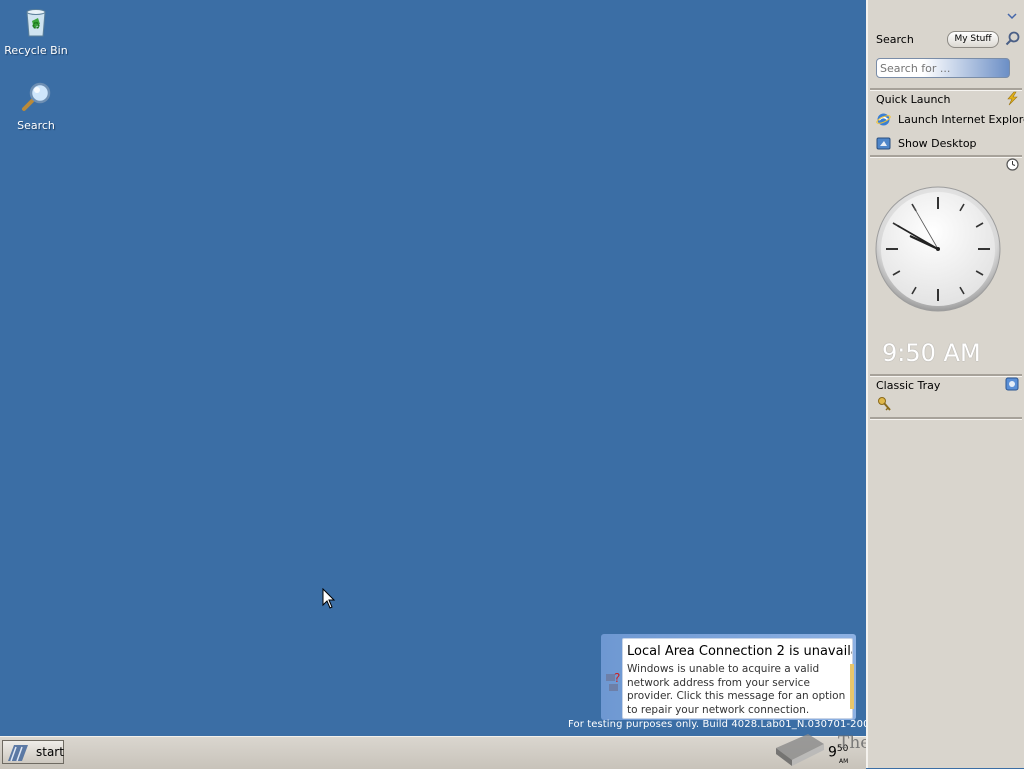 The height and width of the screenshot is (769, 1024). What do you see at coordinates (36, 125) in the screenshot?
I see `desktop-icon-label: Search` at bounding box center [36, 125].